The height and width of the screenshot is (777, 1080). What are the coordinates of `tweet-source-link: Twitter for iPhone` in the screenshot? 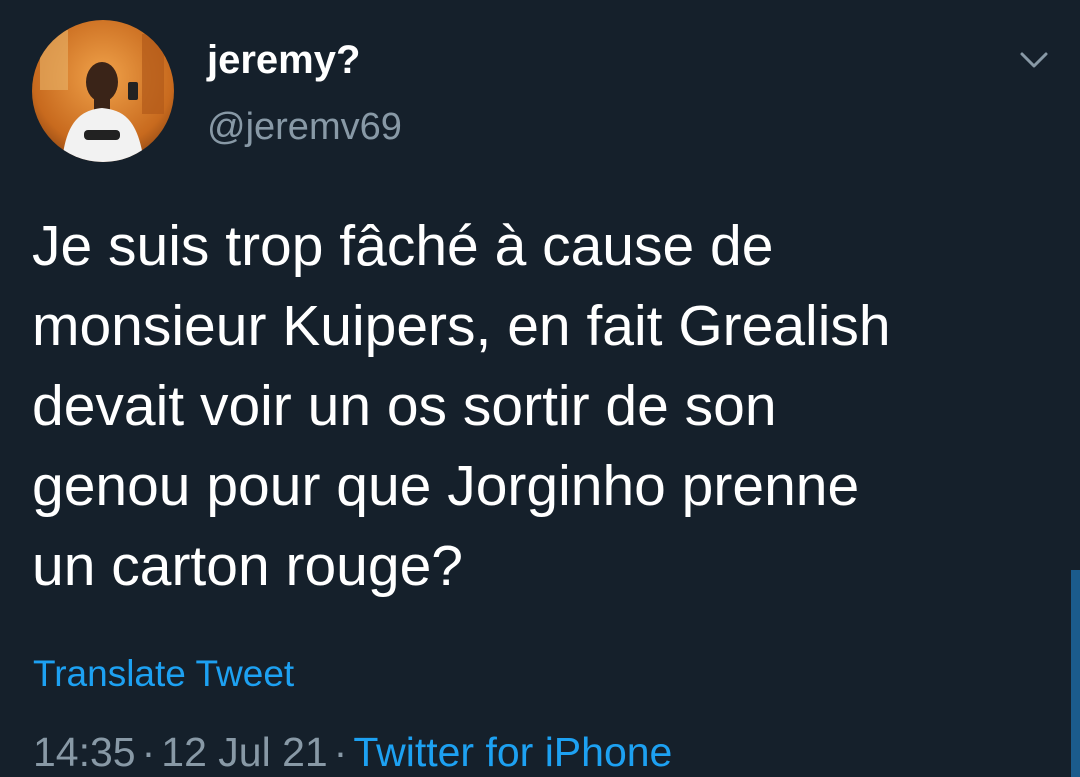 It's located at (512, 752).